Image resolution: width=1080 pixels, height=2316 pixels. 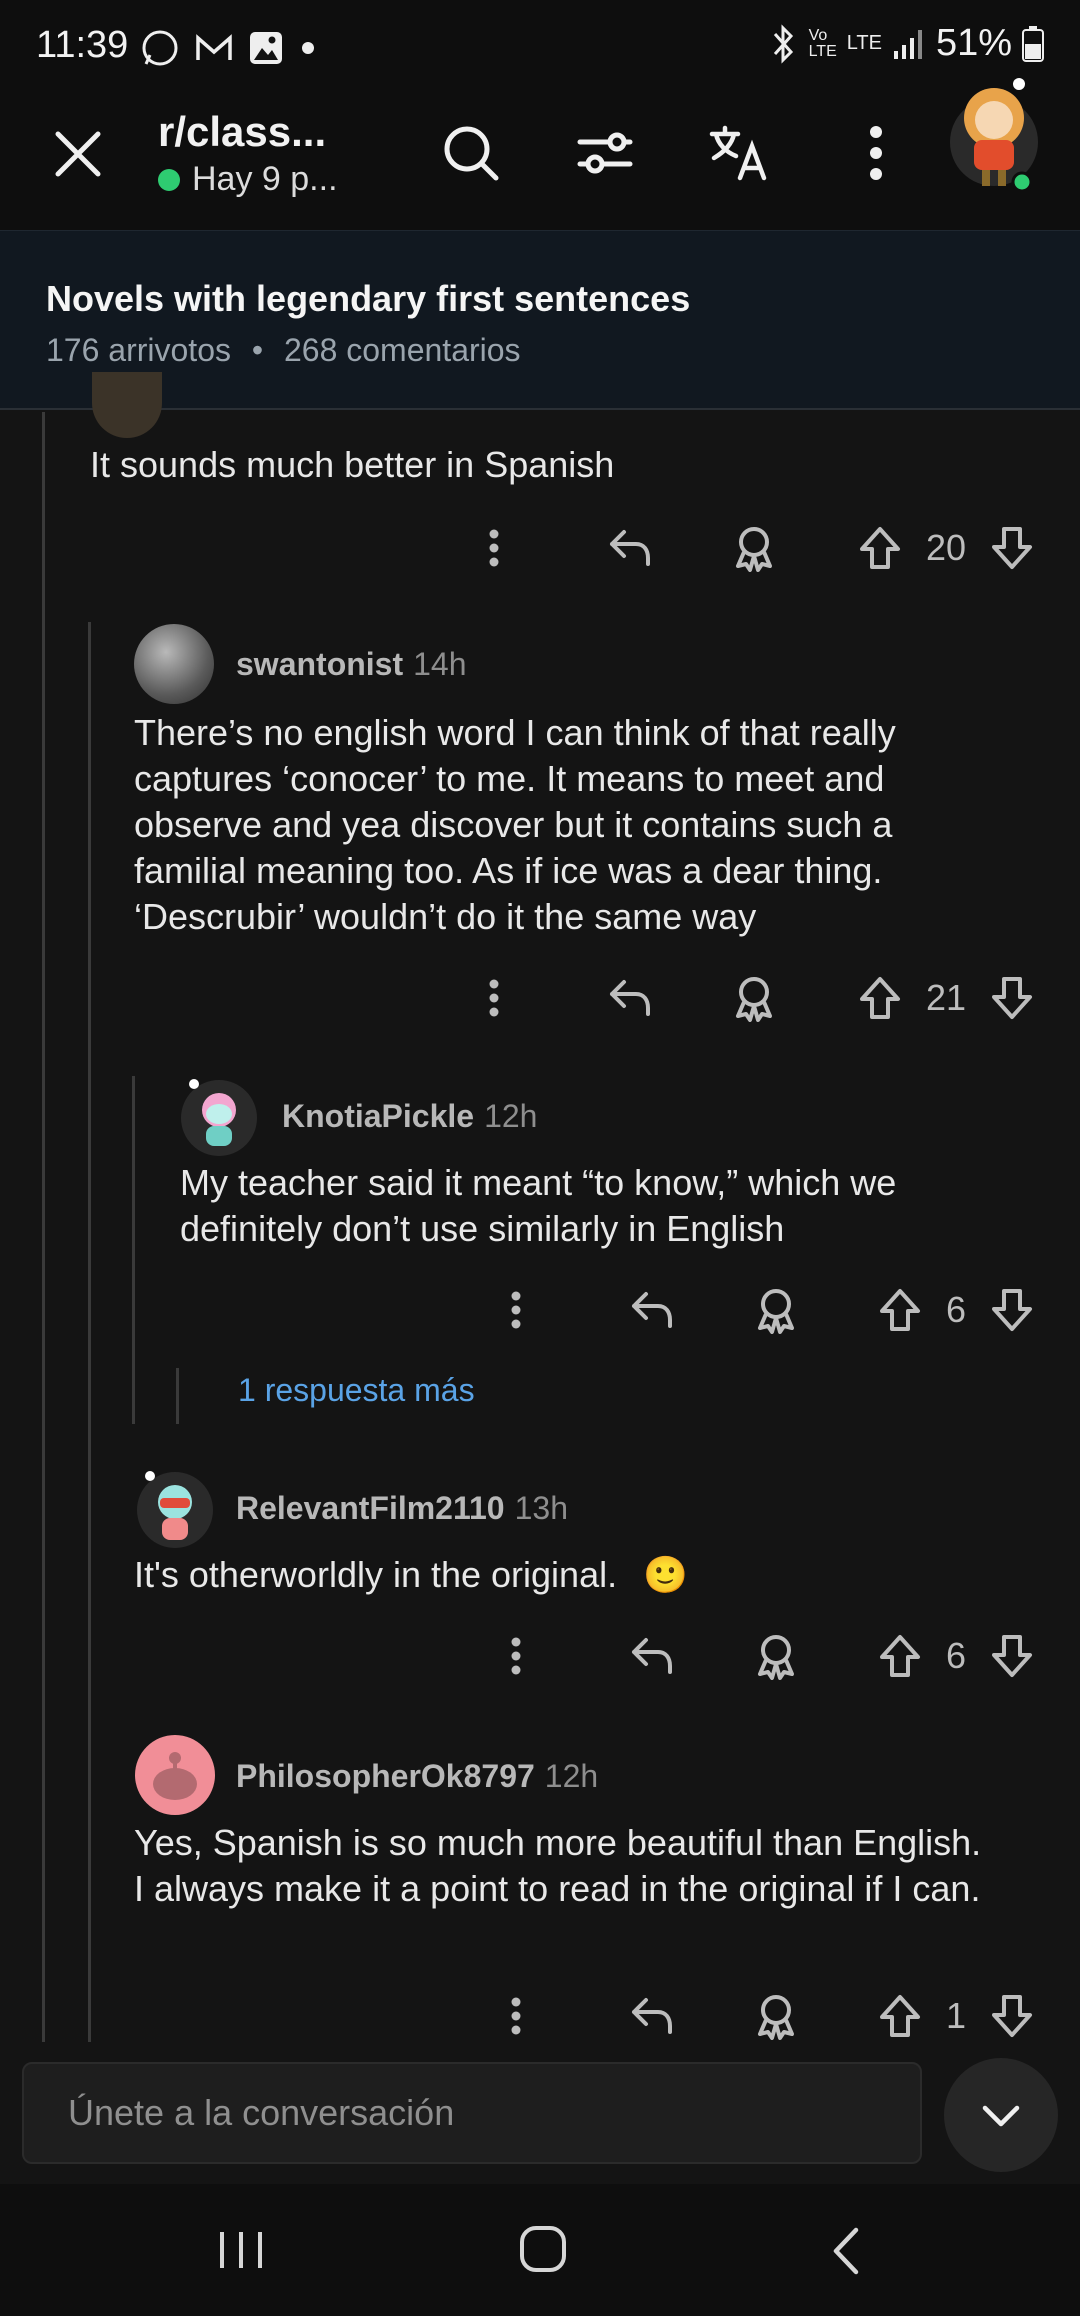 I want to click on status-time: 11:39, so click(x=82, y=45).